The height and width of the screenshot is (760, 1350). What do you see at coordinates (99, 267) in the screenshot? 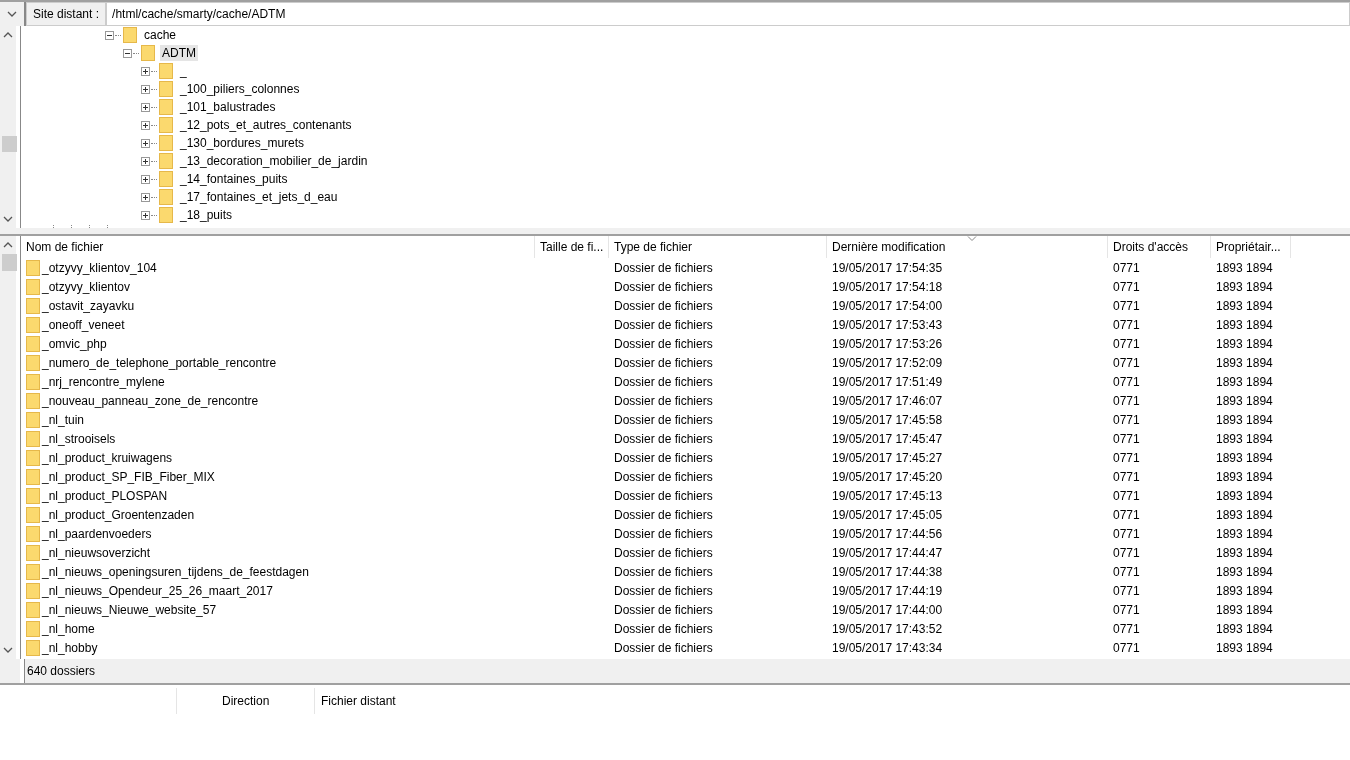
I see `file-name: _otzyvy_klientov_104` at bounding box center [99, 267].